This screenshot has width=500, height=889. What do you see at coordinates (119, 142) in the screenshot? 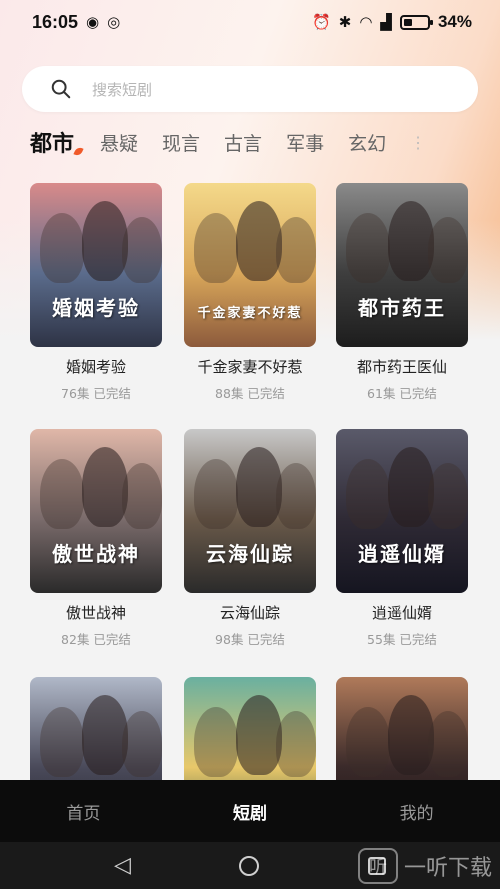
I see `tab-xuanyi: 悬疑` at bounding box center [119, 142].